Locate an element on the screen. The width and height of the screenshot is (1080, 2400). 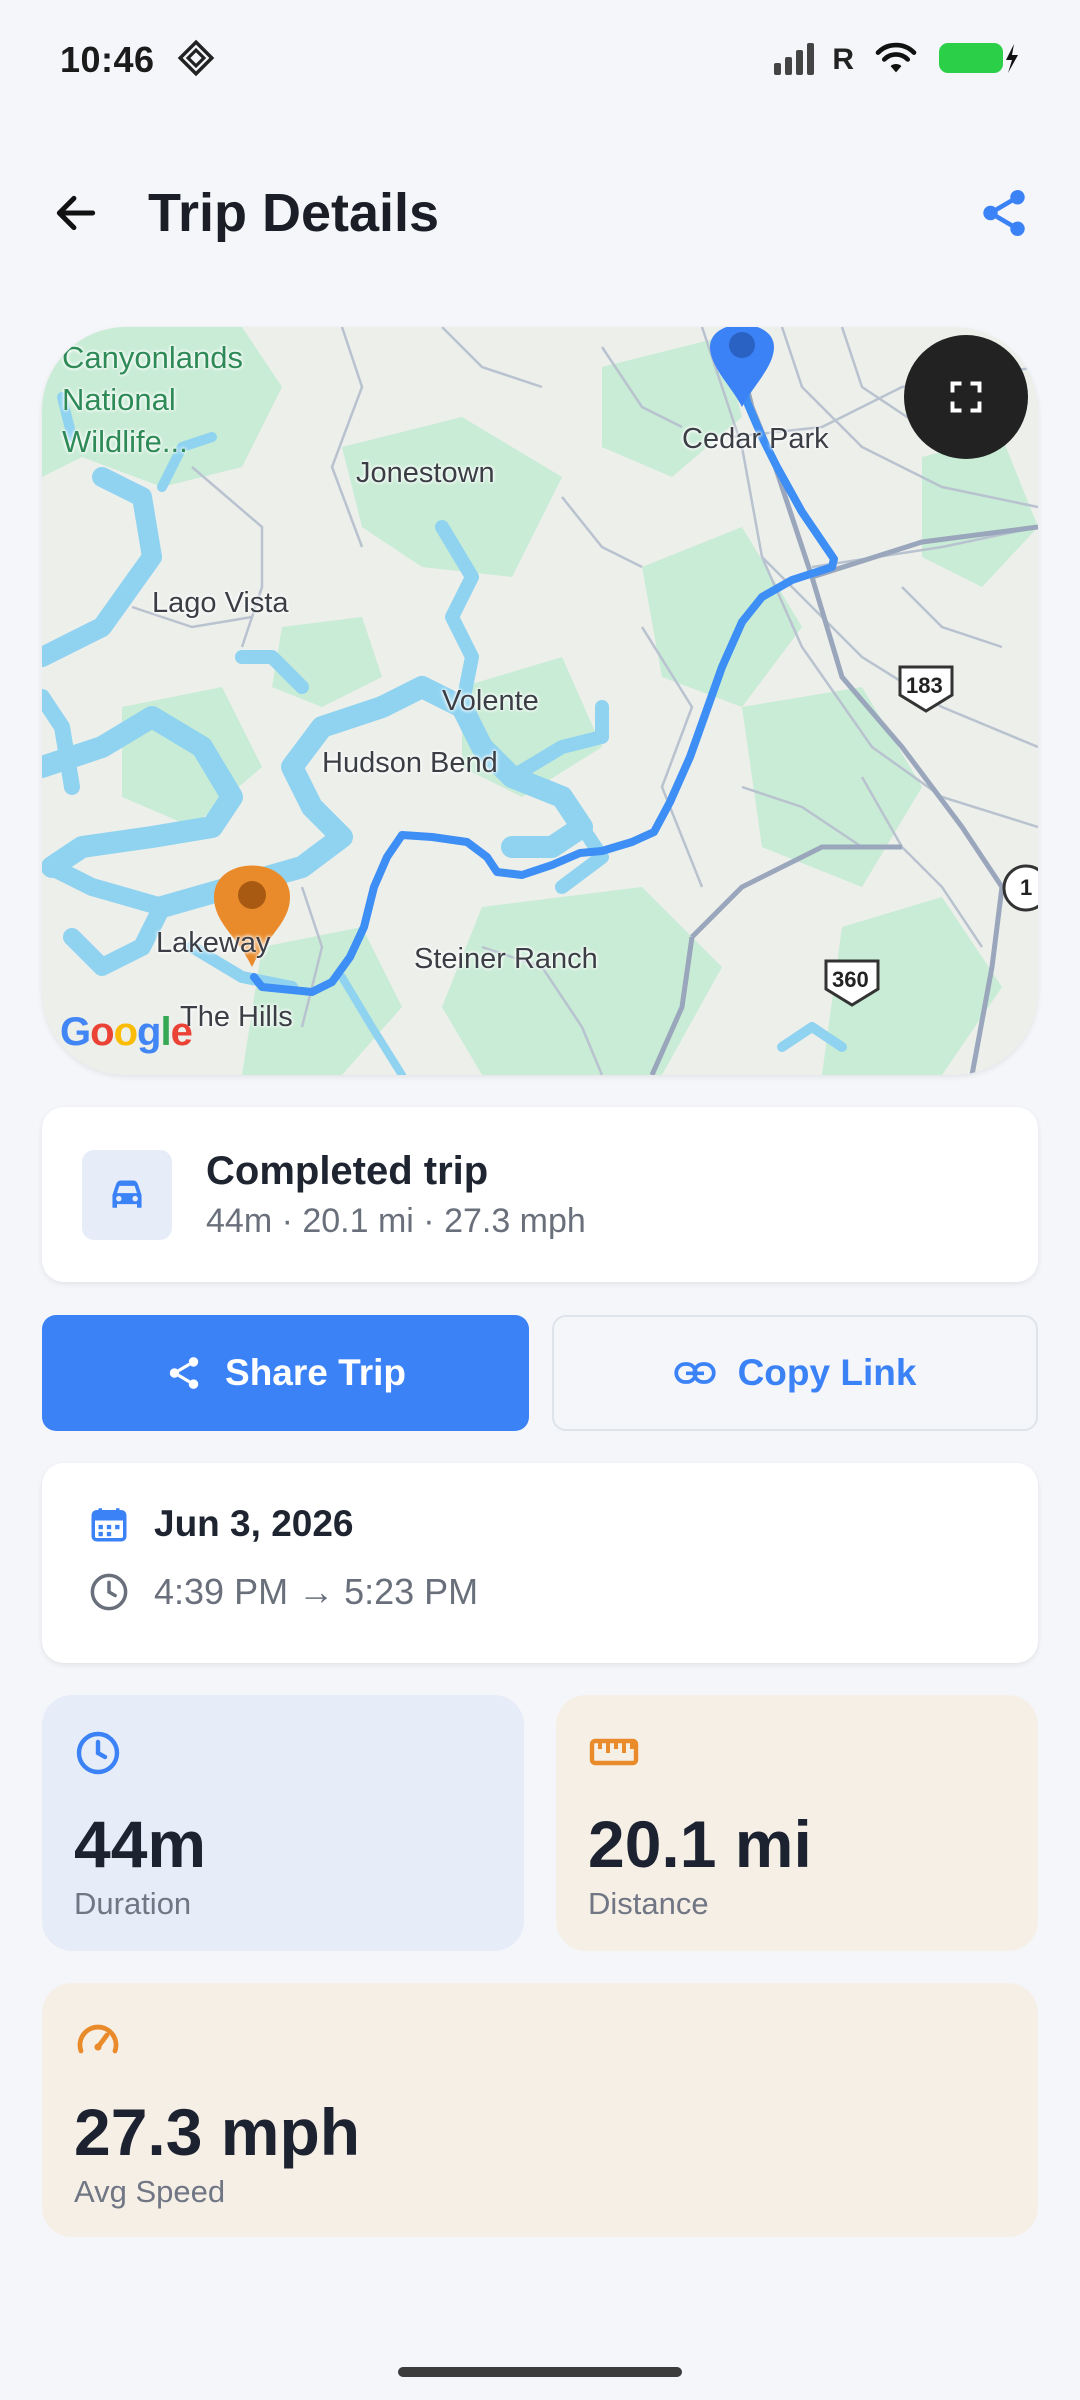
ruler-icon is located at coordinates (614, 1752).